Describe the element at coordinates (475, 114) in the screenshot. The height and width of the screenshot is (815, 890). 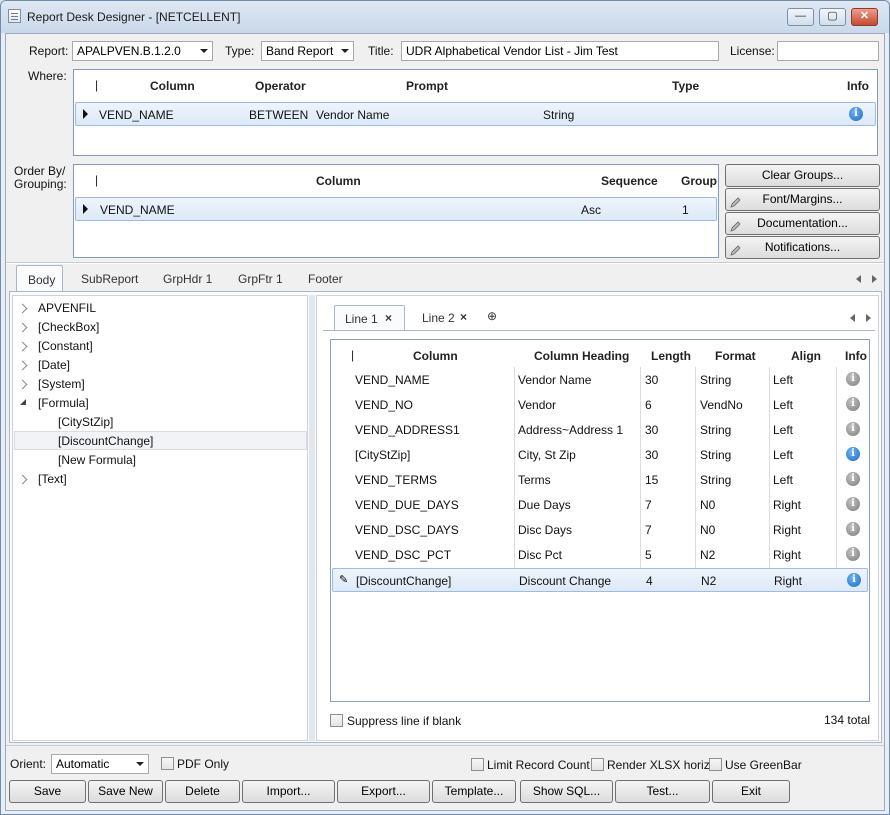
I see `where-row: VEND_NAME BETWEEN Vendor Name String i` at that location.